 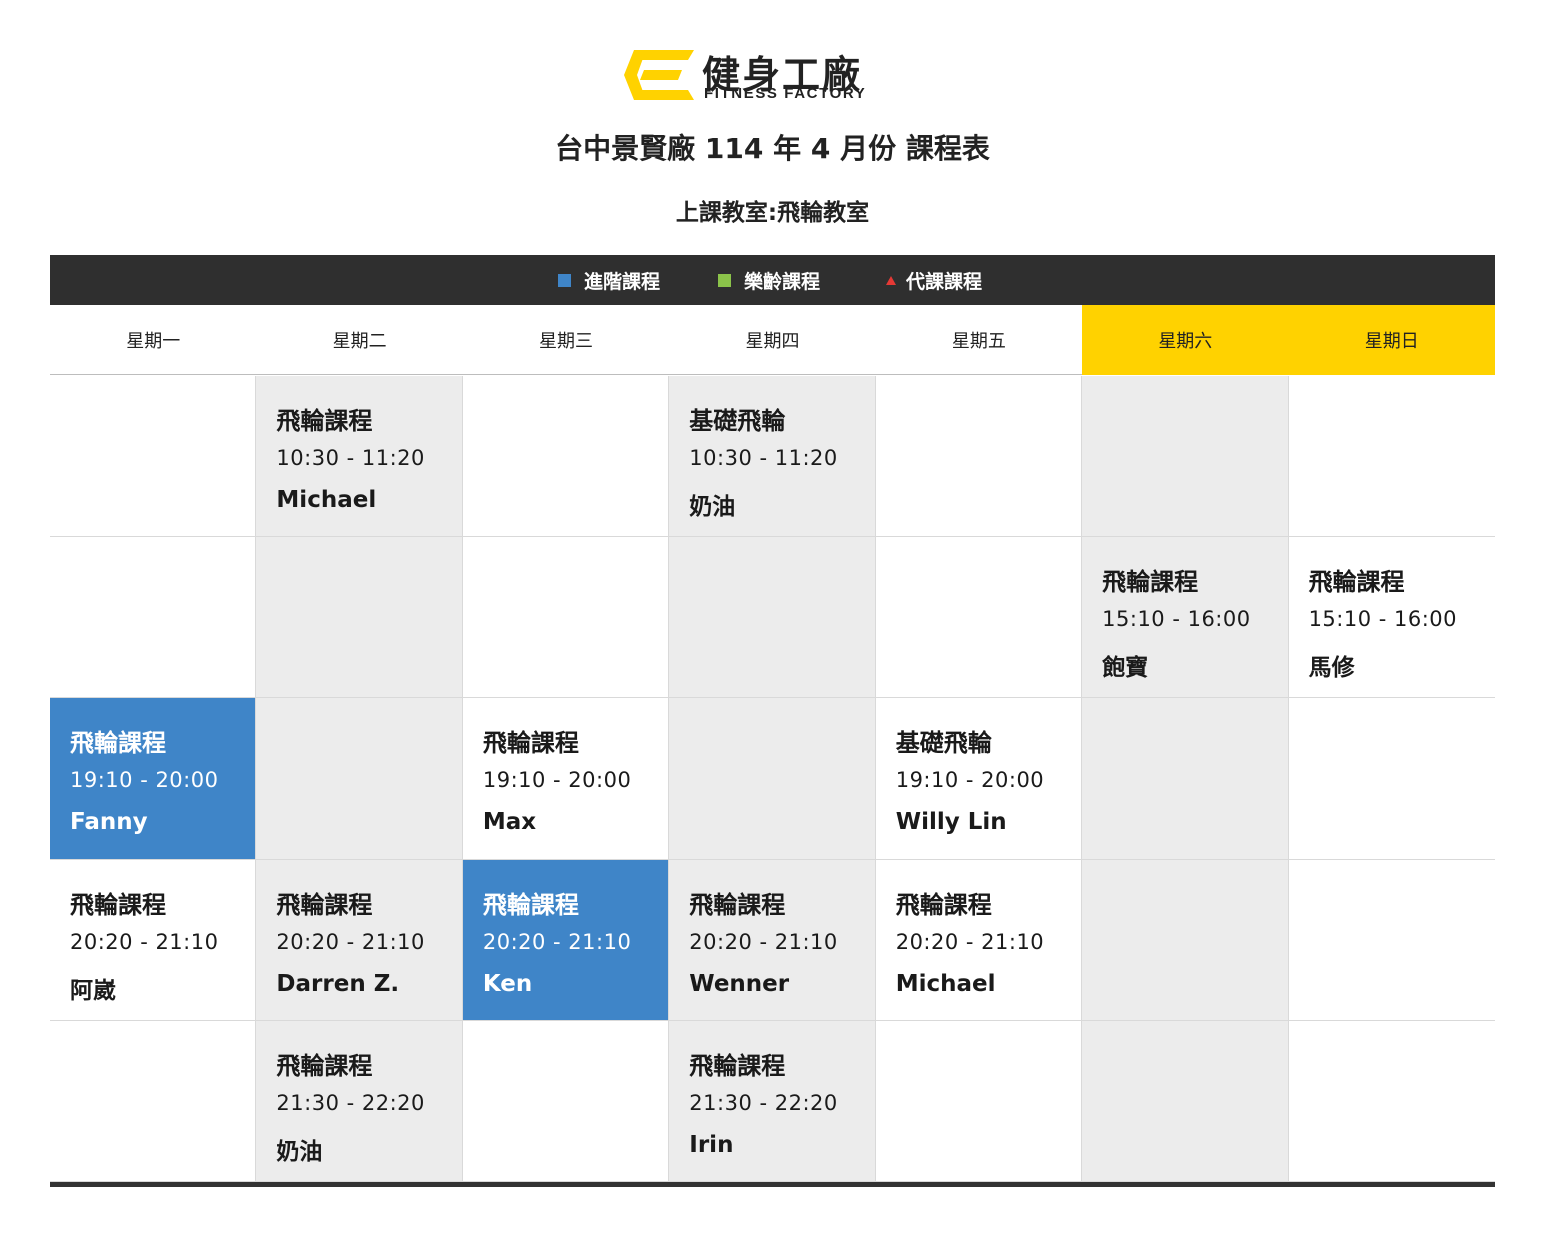 I want to click on instructor-name: Max, so click(x=509, y=822).